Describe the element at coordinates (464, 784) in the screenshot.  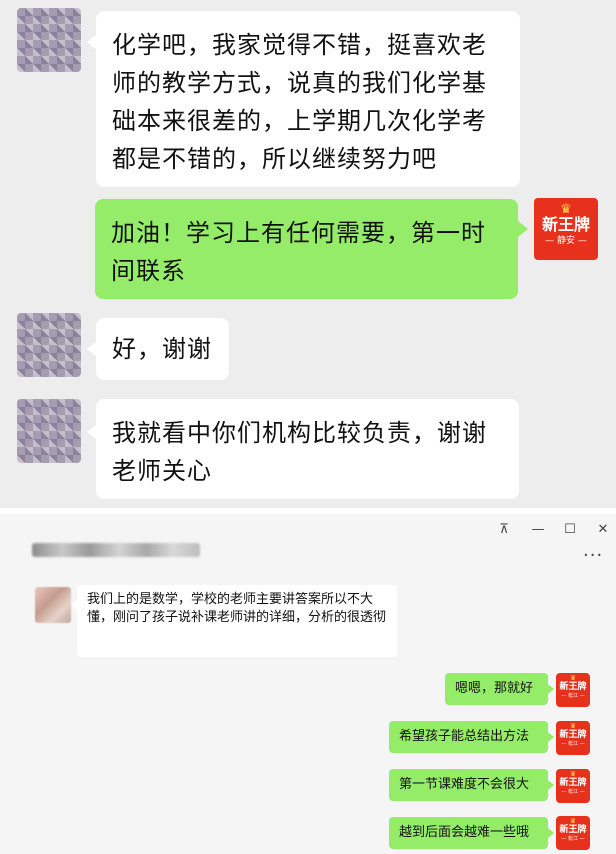
I see `message-text: 第一节课难度不会很大` at that location.